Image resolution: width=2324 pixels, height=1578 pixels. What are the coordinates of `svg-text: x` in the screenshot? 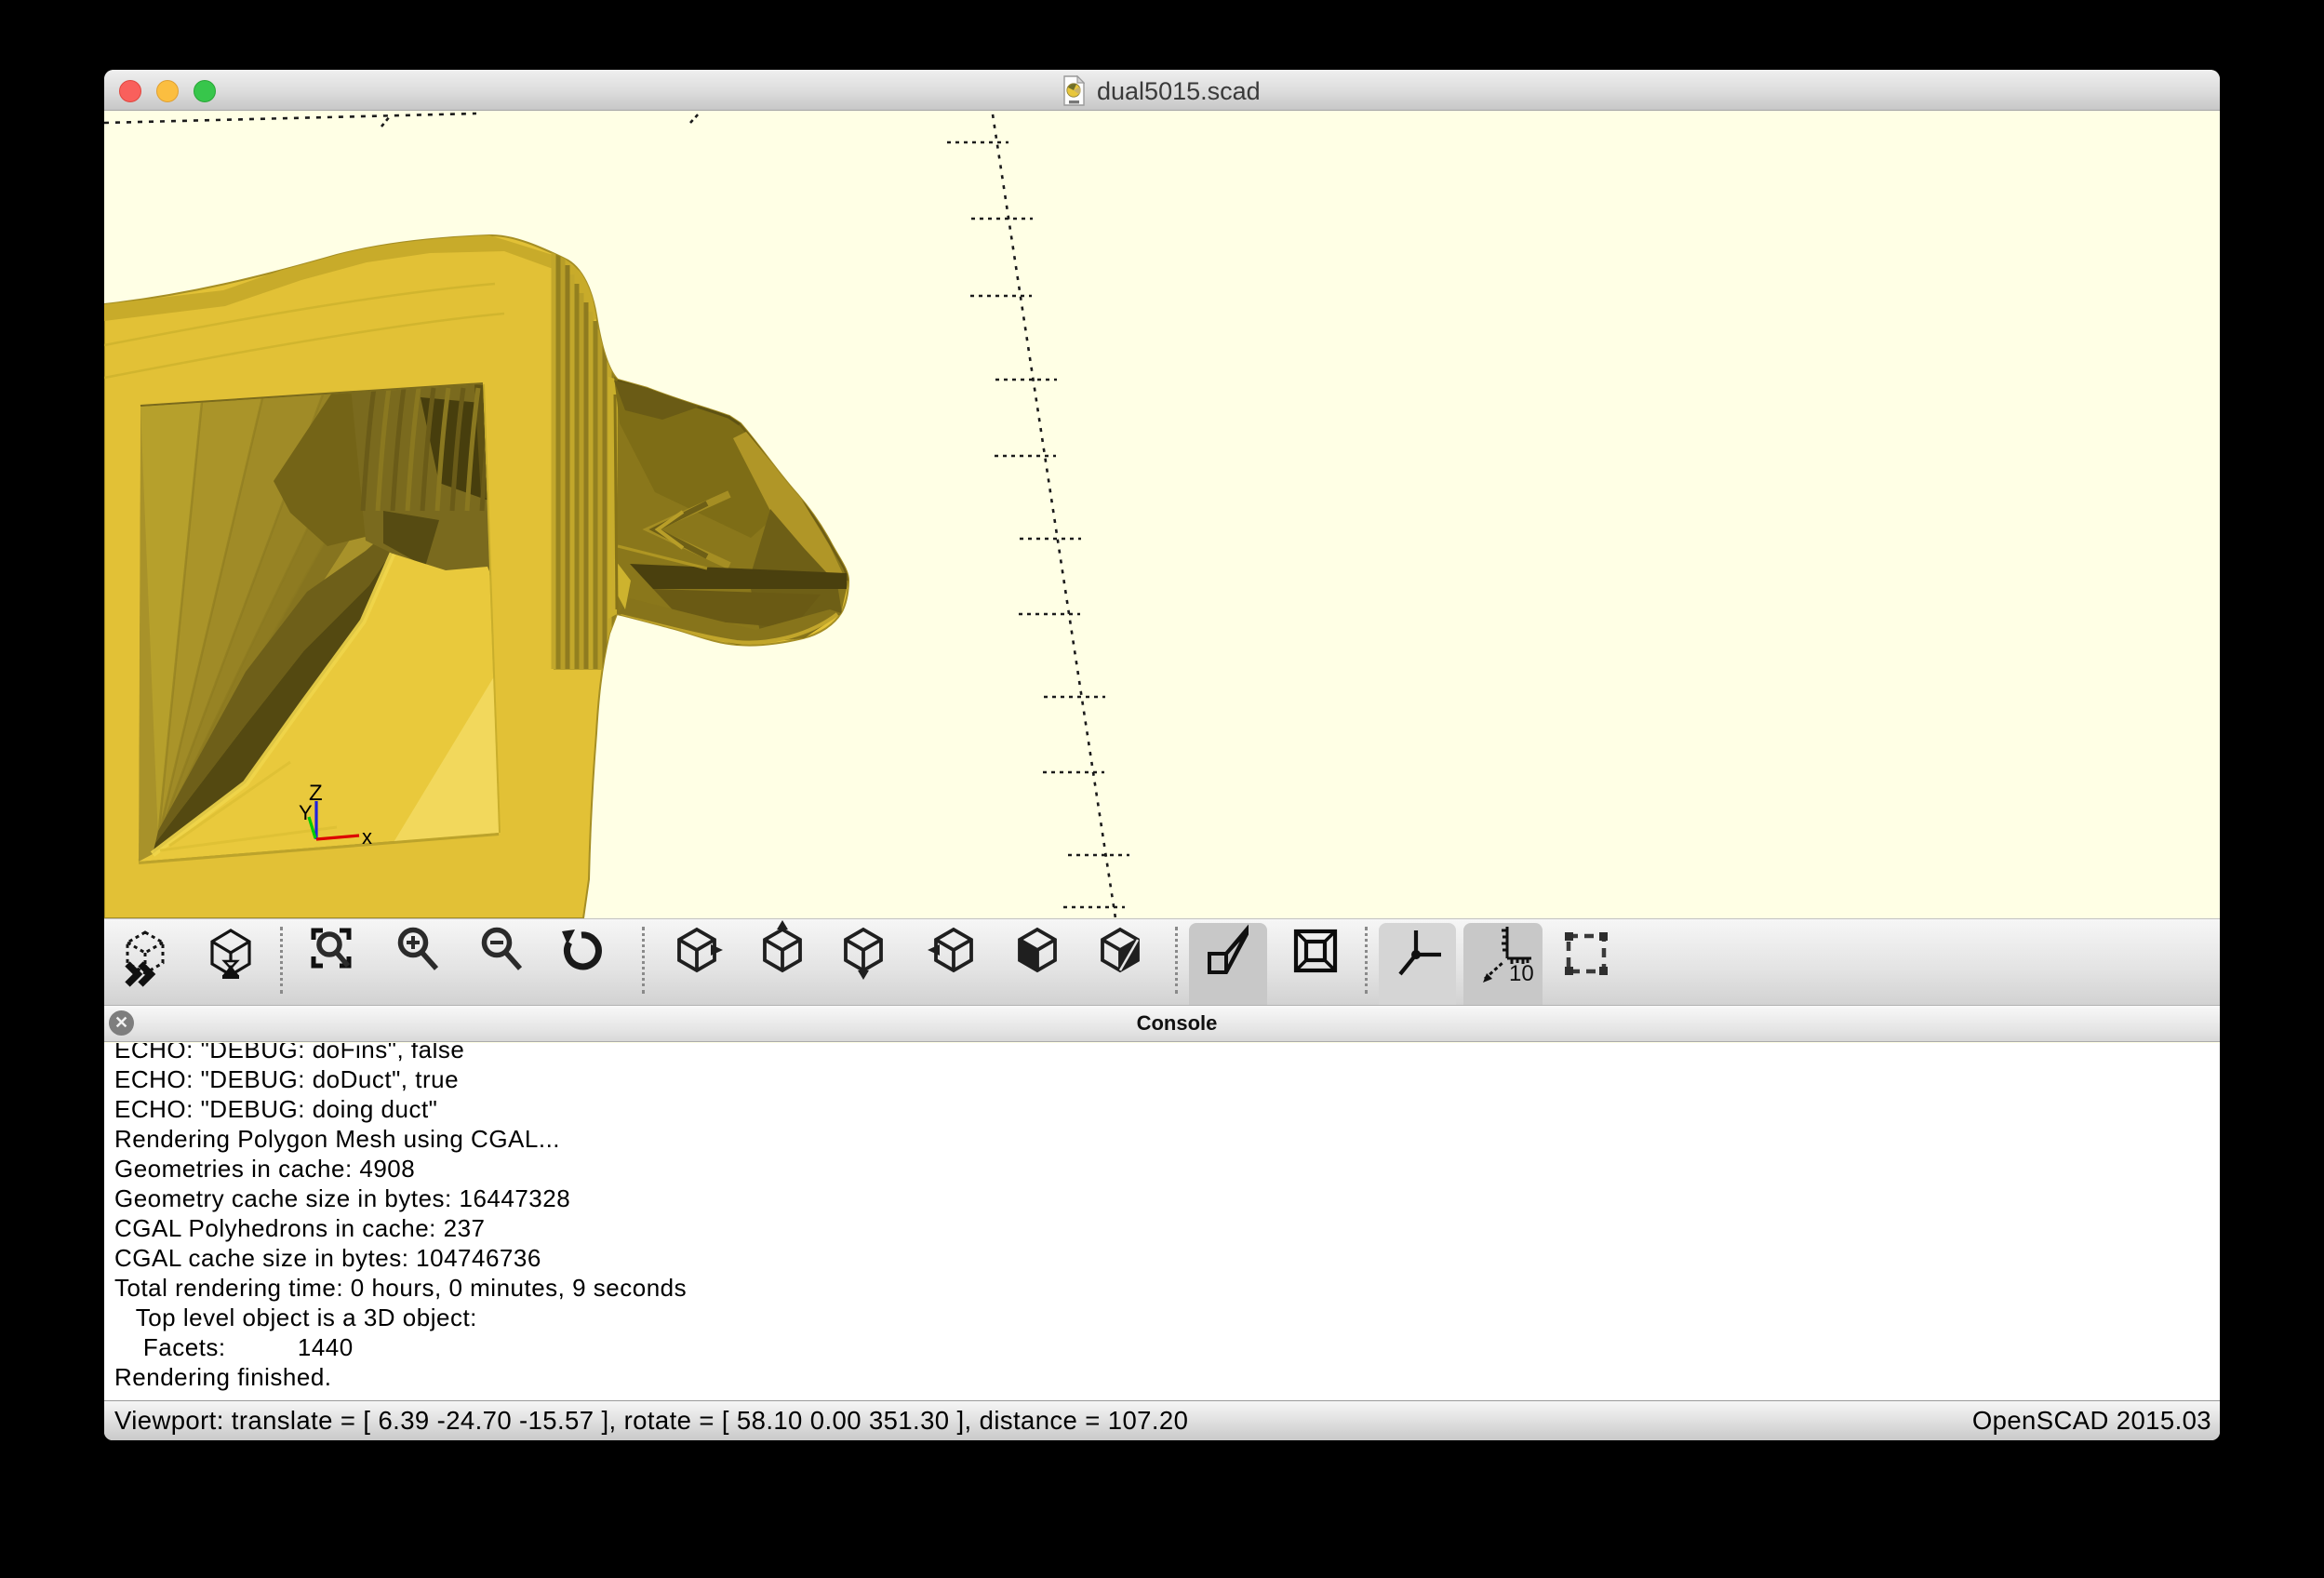 It's located at (367, 837).